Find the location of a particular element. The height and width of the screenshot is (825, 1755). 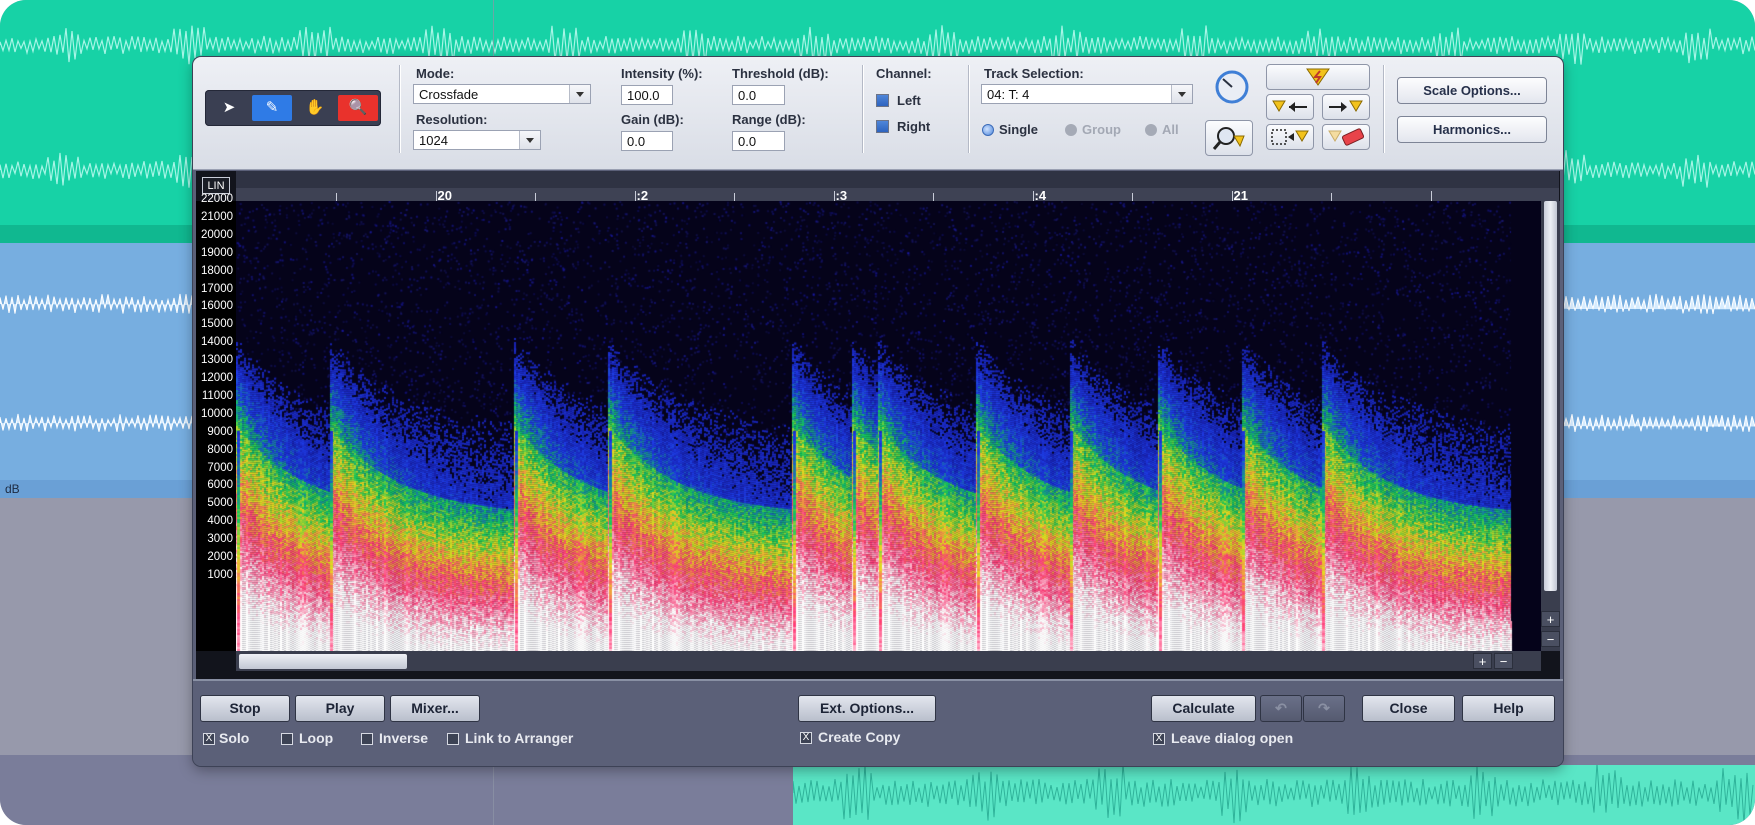

all-label: All is located at coordinates (1170, 129).